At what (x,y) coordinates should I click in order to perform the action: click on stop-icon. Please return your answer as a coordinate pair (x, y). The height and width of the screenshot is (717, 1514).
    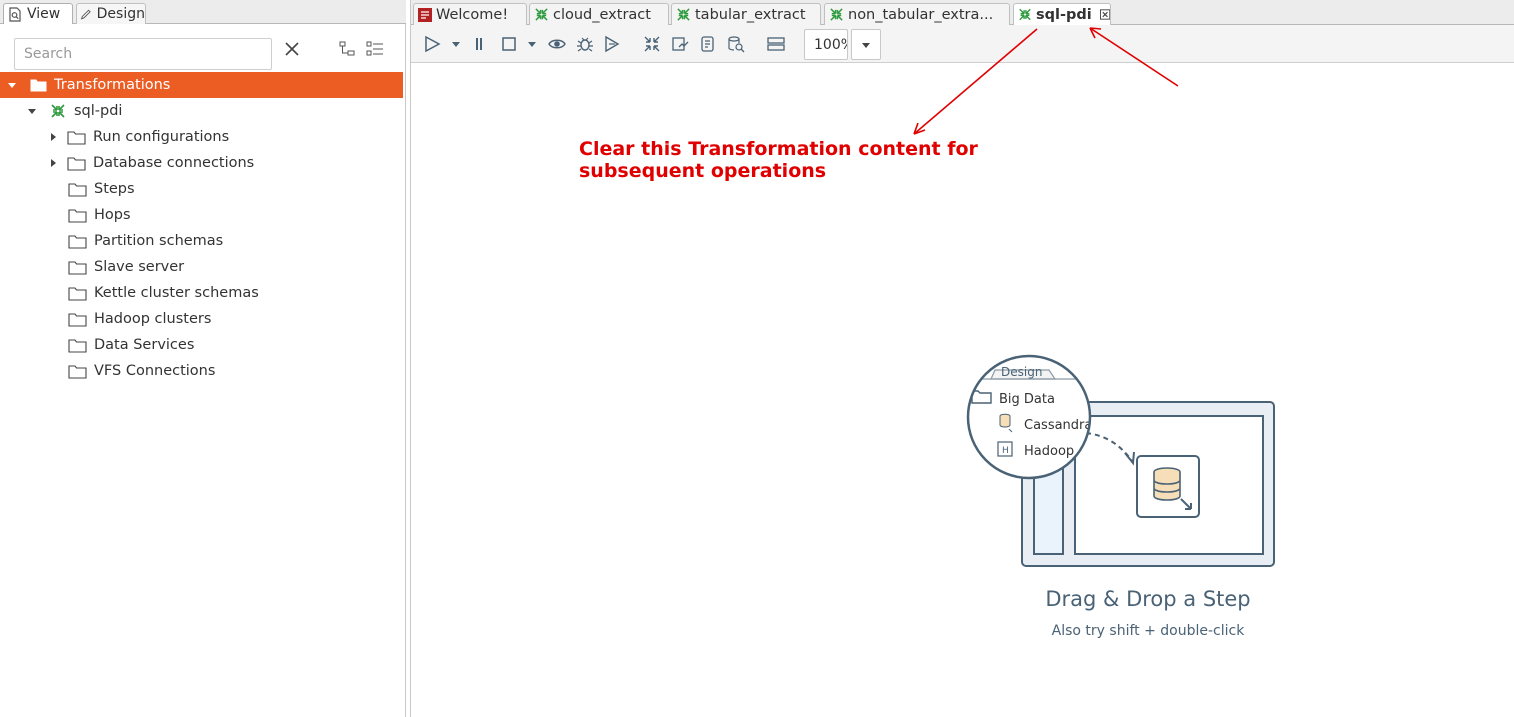
    Looking at the image, I should click on (509, 44).